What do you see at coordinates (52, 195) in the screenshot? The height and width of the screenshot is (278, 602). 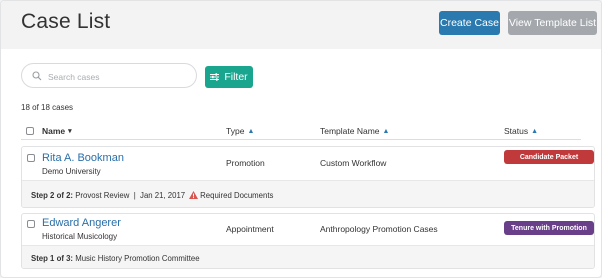 I see `step-label: Step 2 of 2:` at bounding box center [52, 195].